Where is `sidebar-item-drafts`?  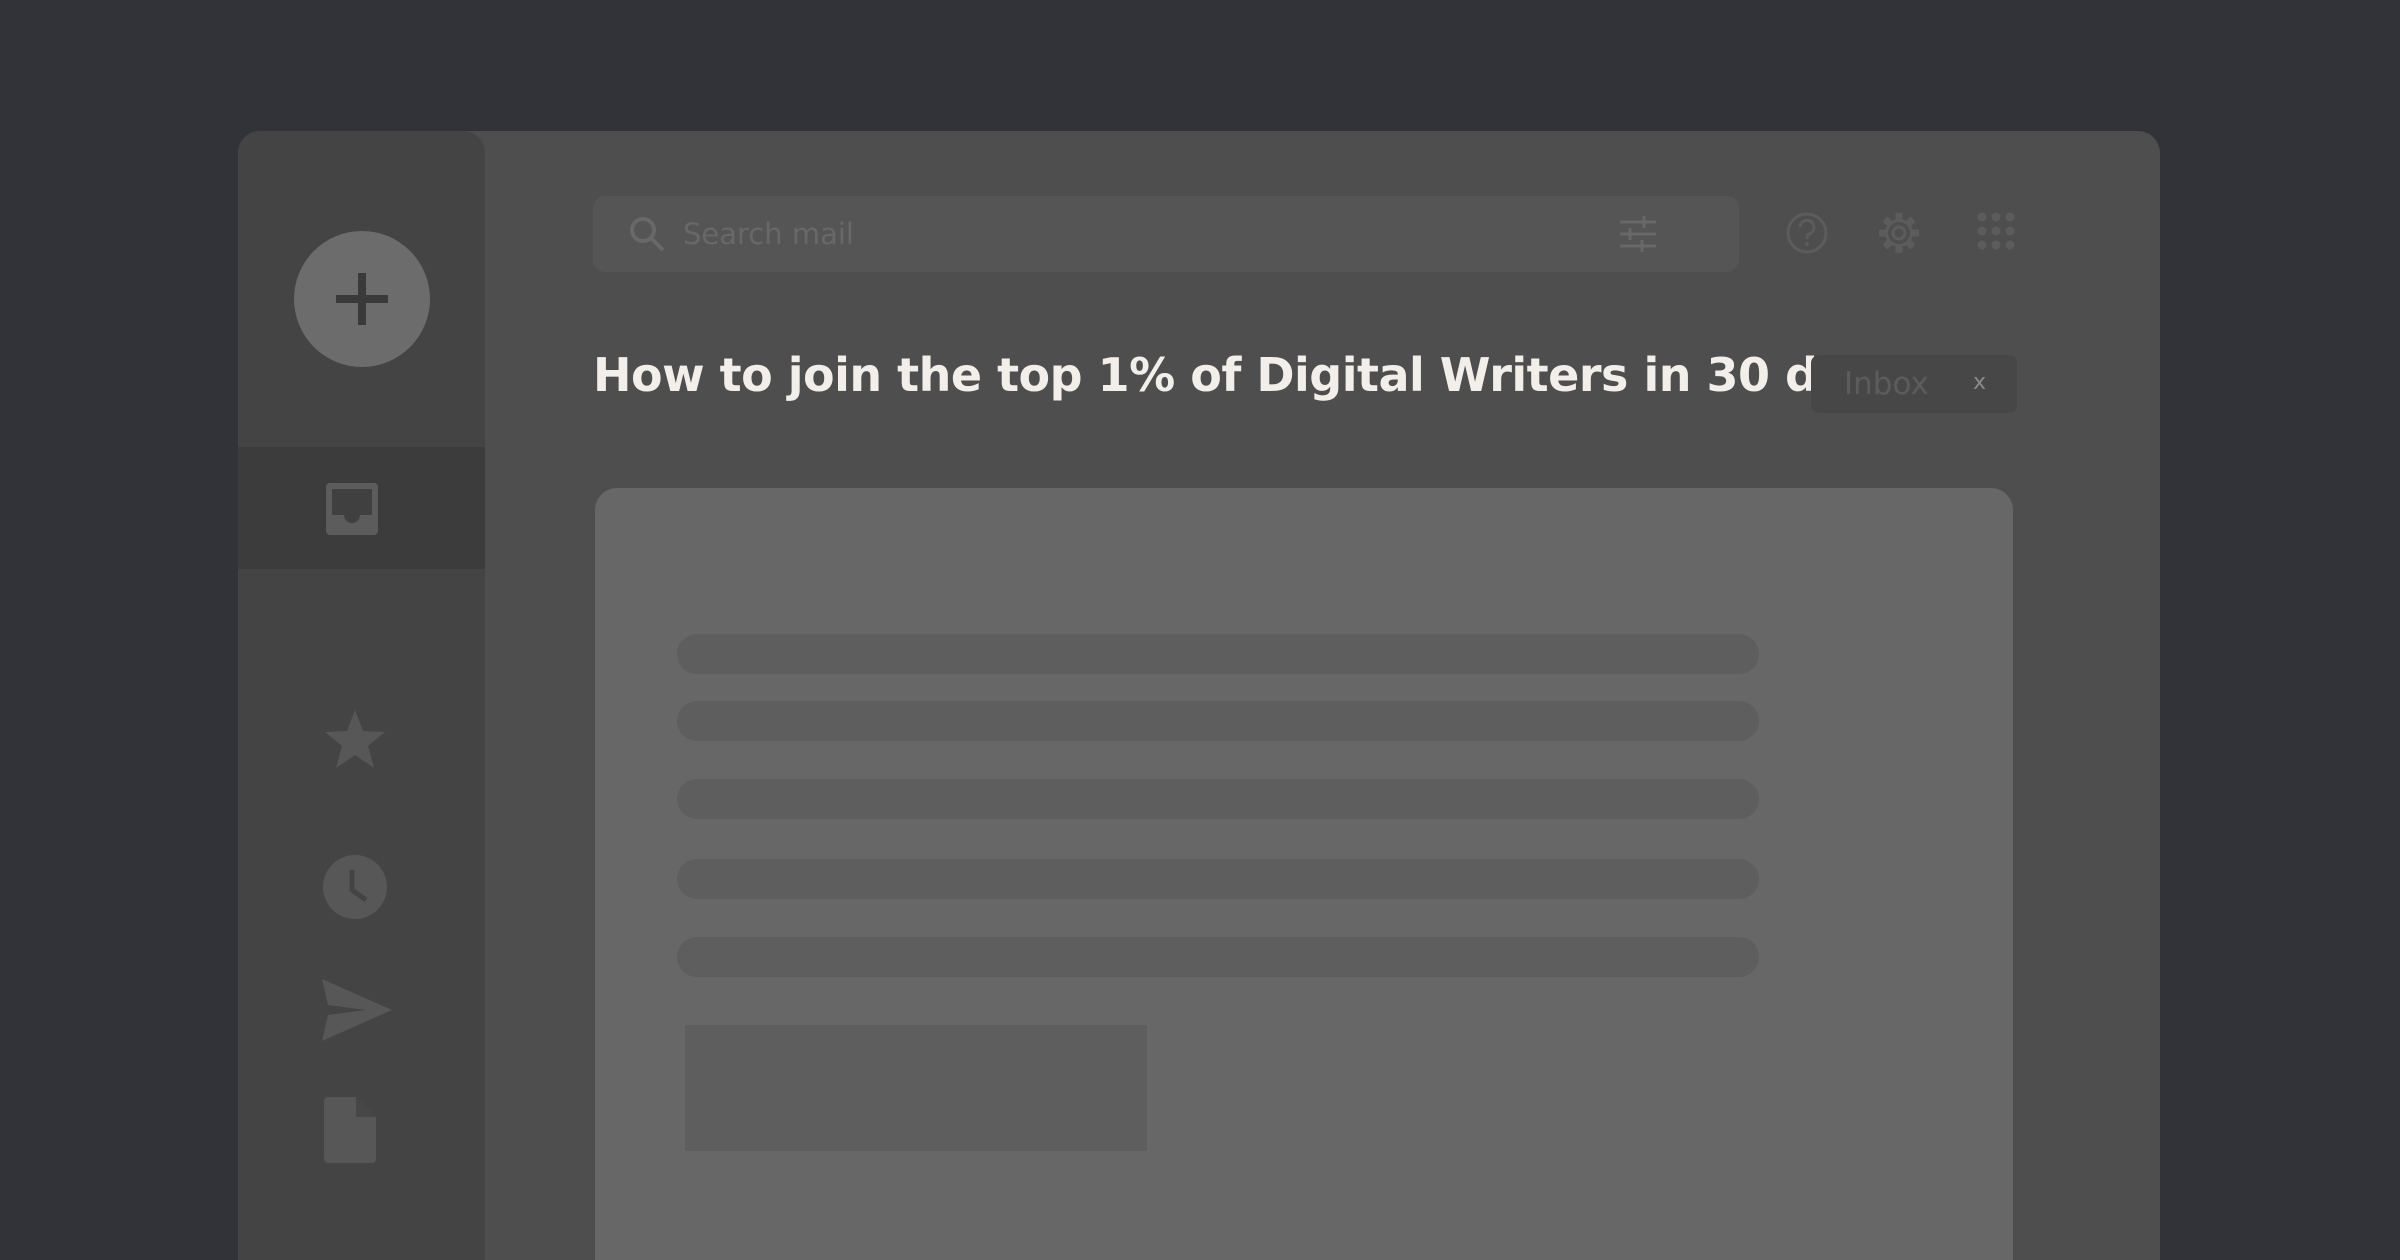
sidebar-item-drafts is located at coordinates (361, 1132).